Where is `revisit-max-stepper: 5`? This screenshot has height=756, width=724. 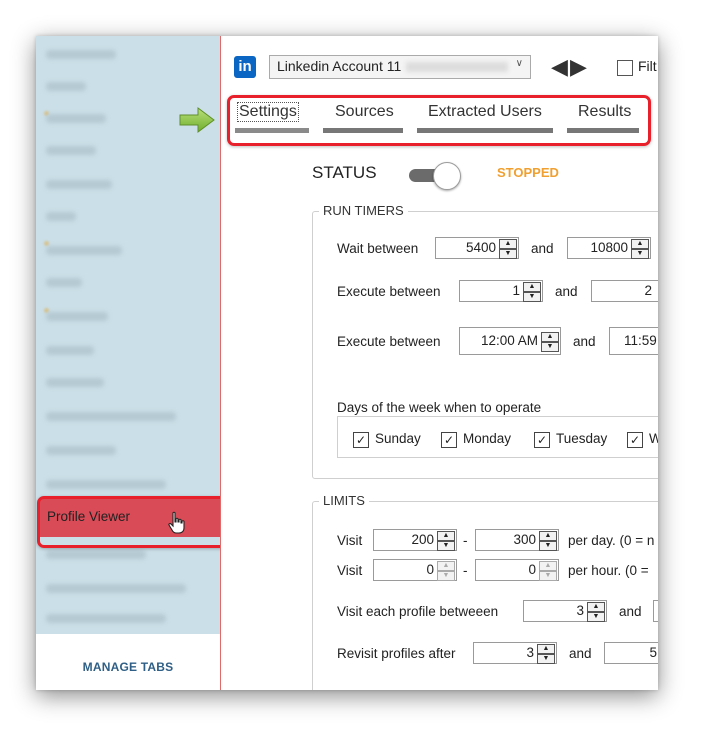
revisit-max-stepper: 5 is located at coordinates (631, 653).